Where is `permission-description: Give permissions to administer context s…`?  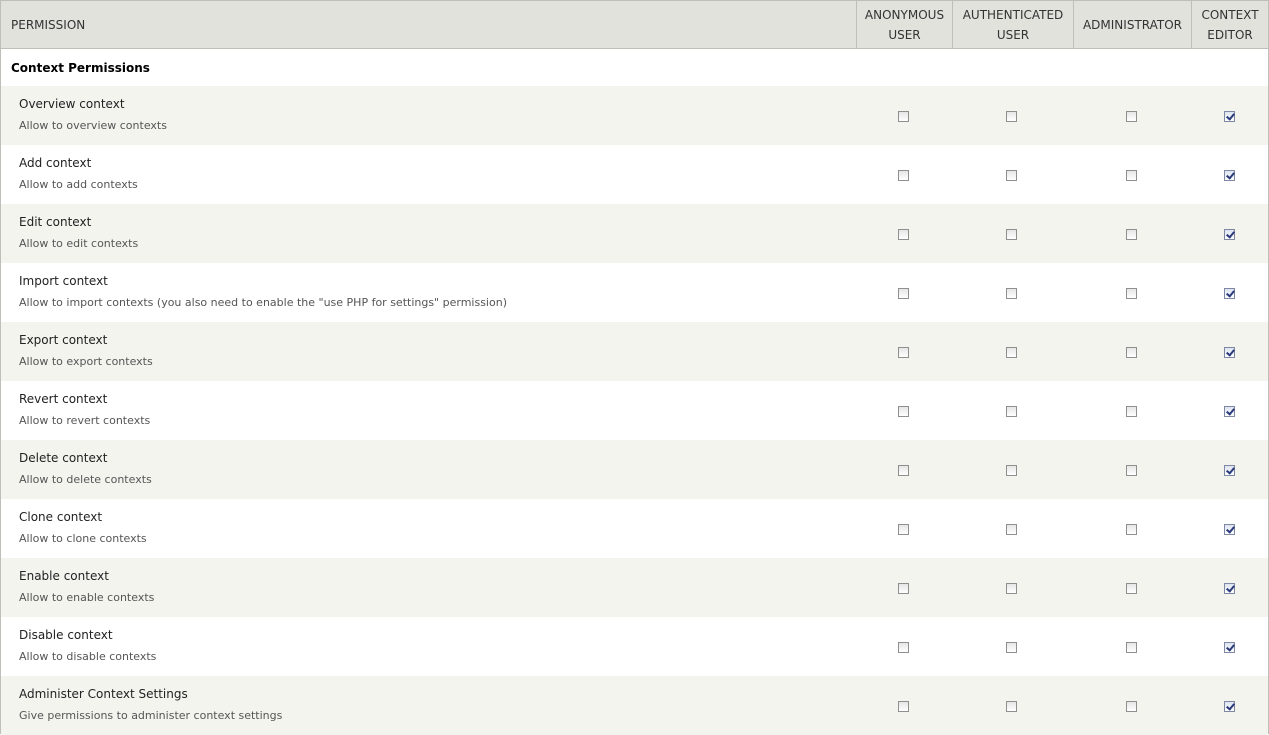
permission-description: Give permissions to administer context s… is located at coordinates (151, 715).